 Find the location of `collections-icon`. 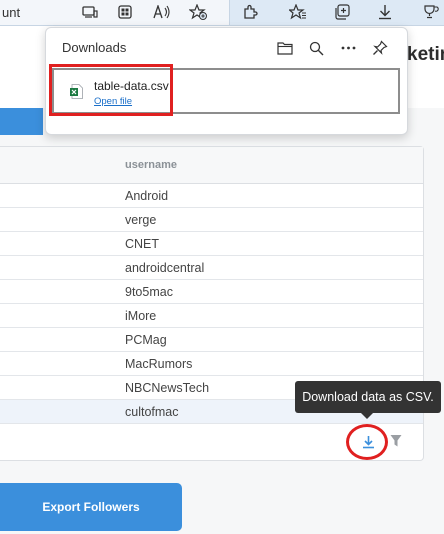

collections-icon is located at coordinates (342, 12).